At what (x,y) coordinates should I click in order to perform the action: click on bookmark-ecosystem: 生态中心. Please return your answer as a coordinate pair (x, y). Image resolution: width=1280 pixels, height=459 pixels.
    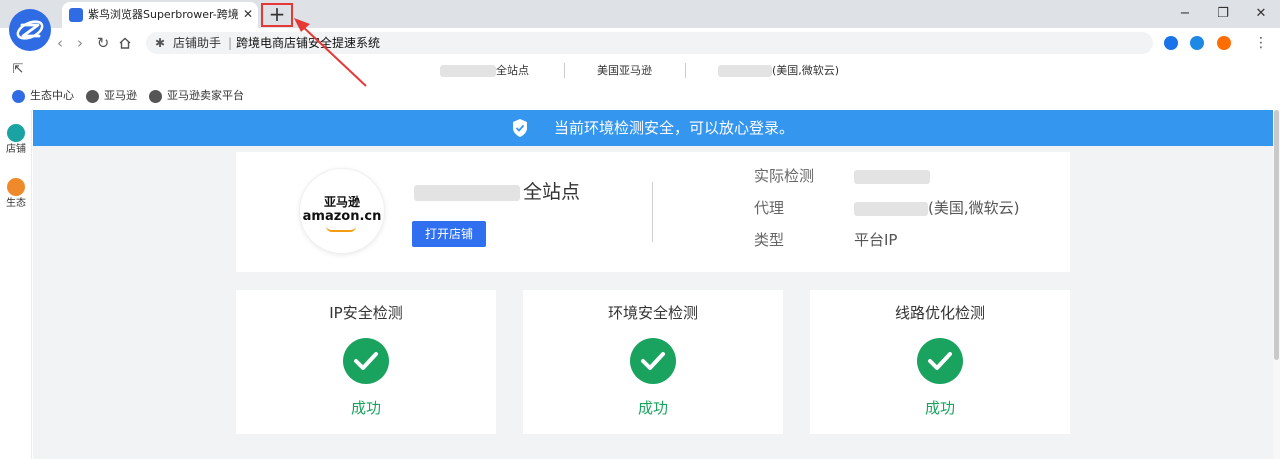
    Looking at the image, I should click on (43, 96).